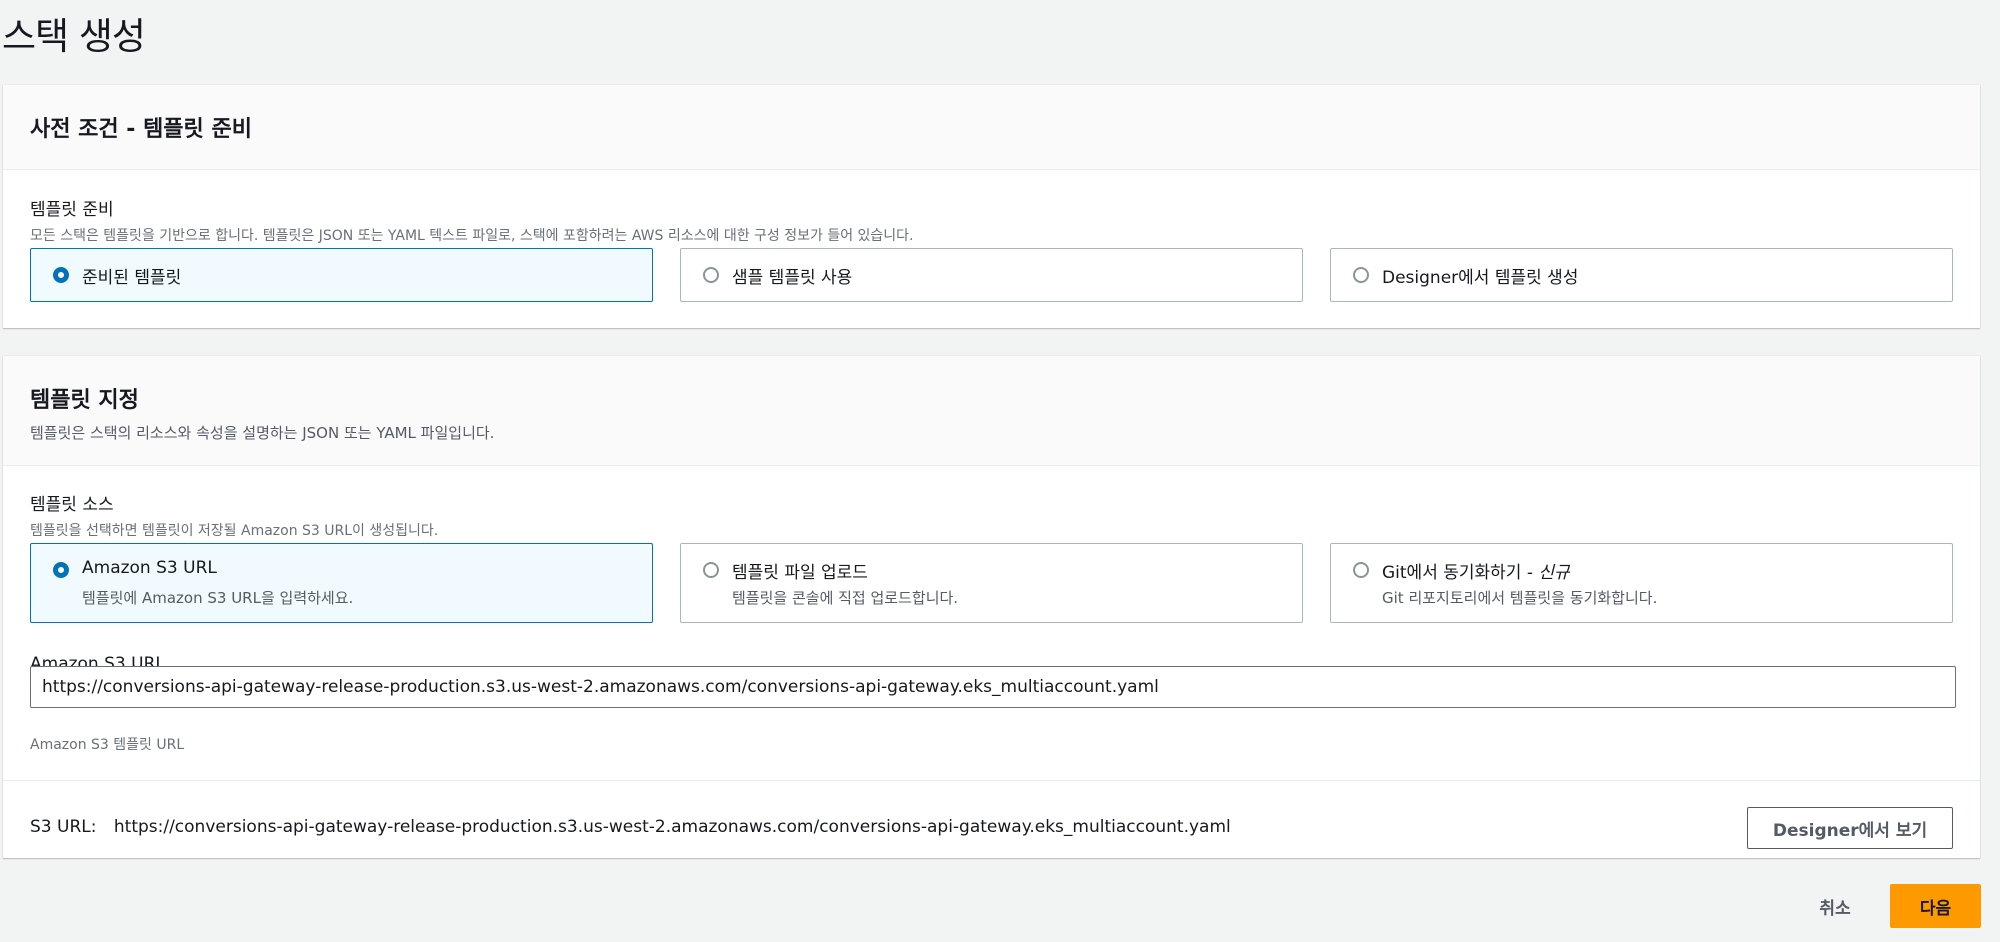 The height and width of the screenshot is (942, 2000). Describe the element at coordinates (1850, 828) in the screenshot. I see `view-in-designer-button: Designer에서 보기` at that location.